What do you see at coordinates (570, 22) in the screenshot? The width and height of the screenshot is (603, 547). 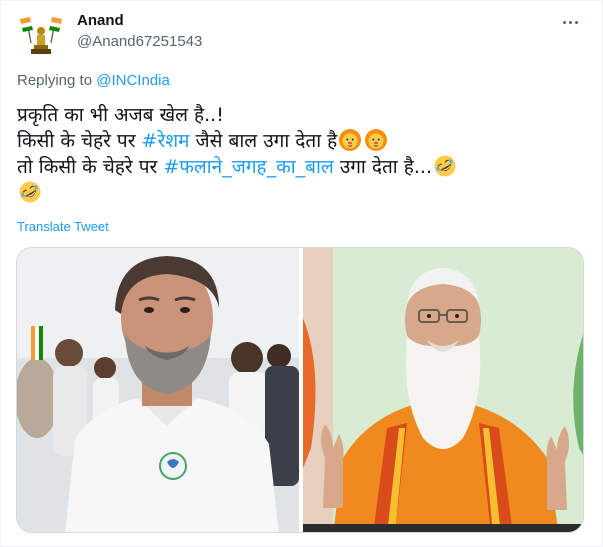 I see `more-icon` at bounding box center [570, 22].